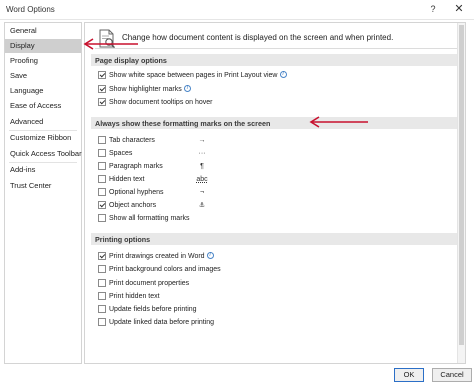 This screenshot has height=384, width=474. I want to click on anchor-icon: ⚓, so click(202, 205).